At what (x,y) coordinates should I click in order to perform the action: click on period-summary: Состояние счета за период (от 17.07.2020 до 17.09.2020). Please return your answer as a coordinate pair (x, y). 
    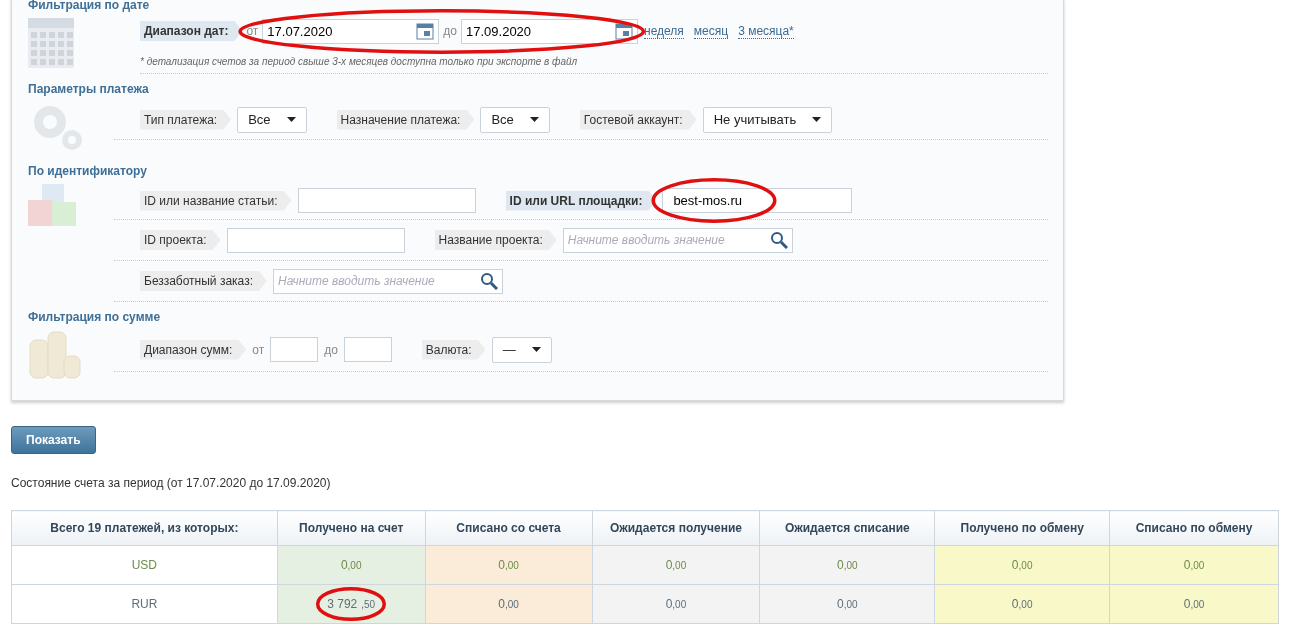
    Looking at the image, I should click on (171, 483).